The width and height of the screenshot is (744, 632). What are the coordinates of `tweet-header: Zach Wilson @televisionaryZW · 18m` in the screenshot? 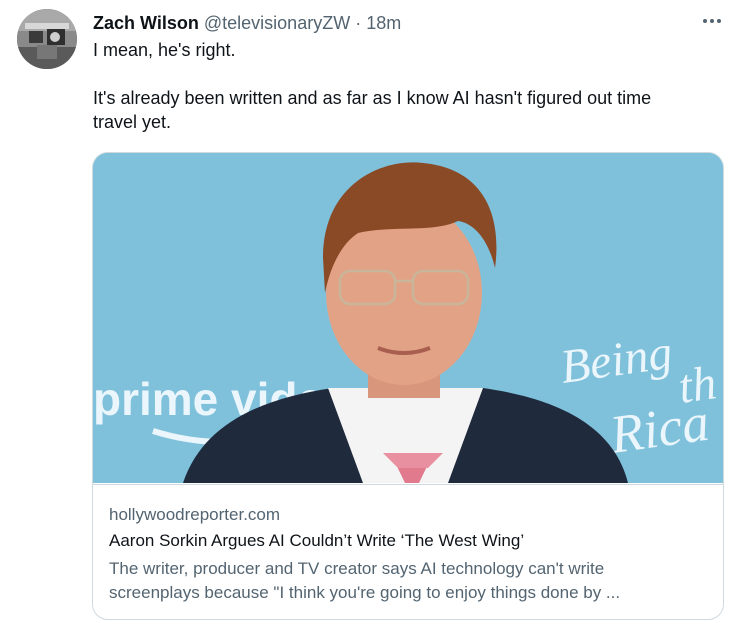 It's located at (388, 23).